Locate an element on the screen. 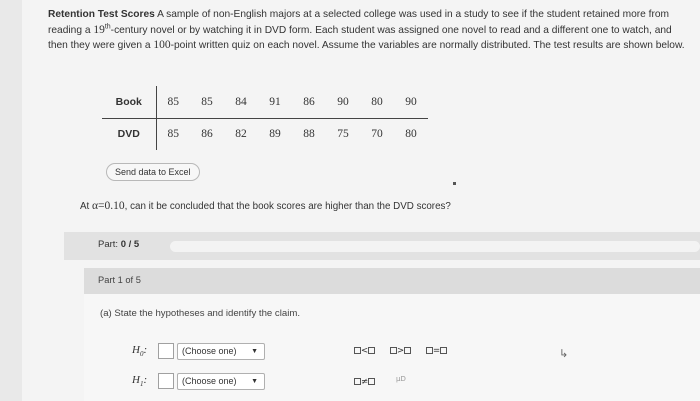 This screenshot has width=700, height=401. symbol-mu-d-button: μD is located at coordinates (401, 379).